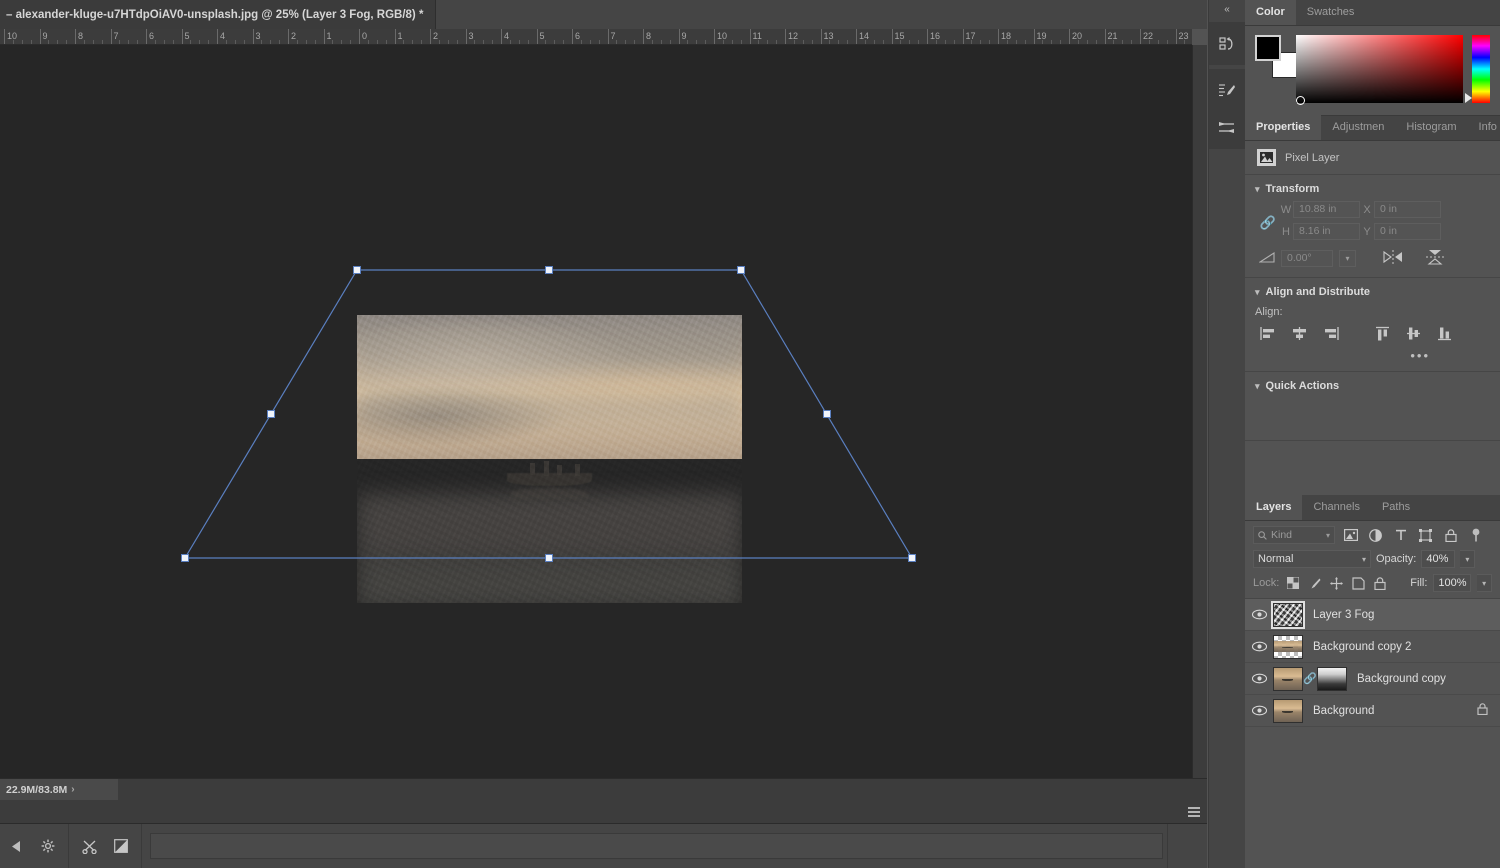 The image size is (1500, 868). I want to click on transform-handle-middle-right, so click(827, 414).